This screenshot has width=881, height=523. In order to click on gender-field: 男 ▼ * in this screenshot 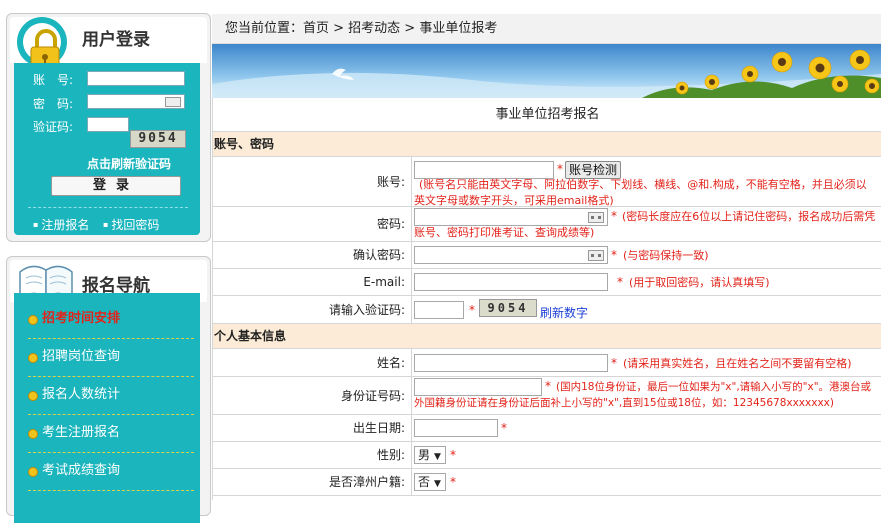, I will do `click(646, 455)`.